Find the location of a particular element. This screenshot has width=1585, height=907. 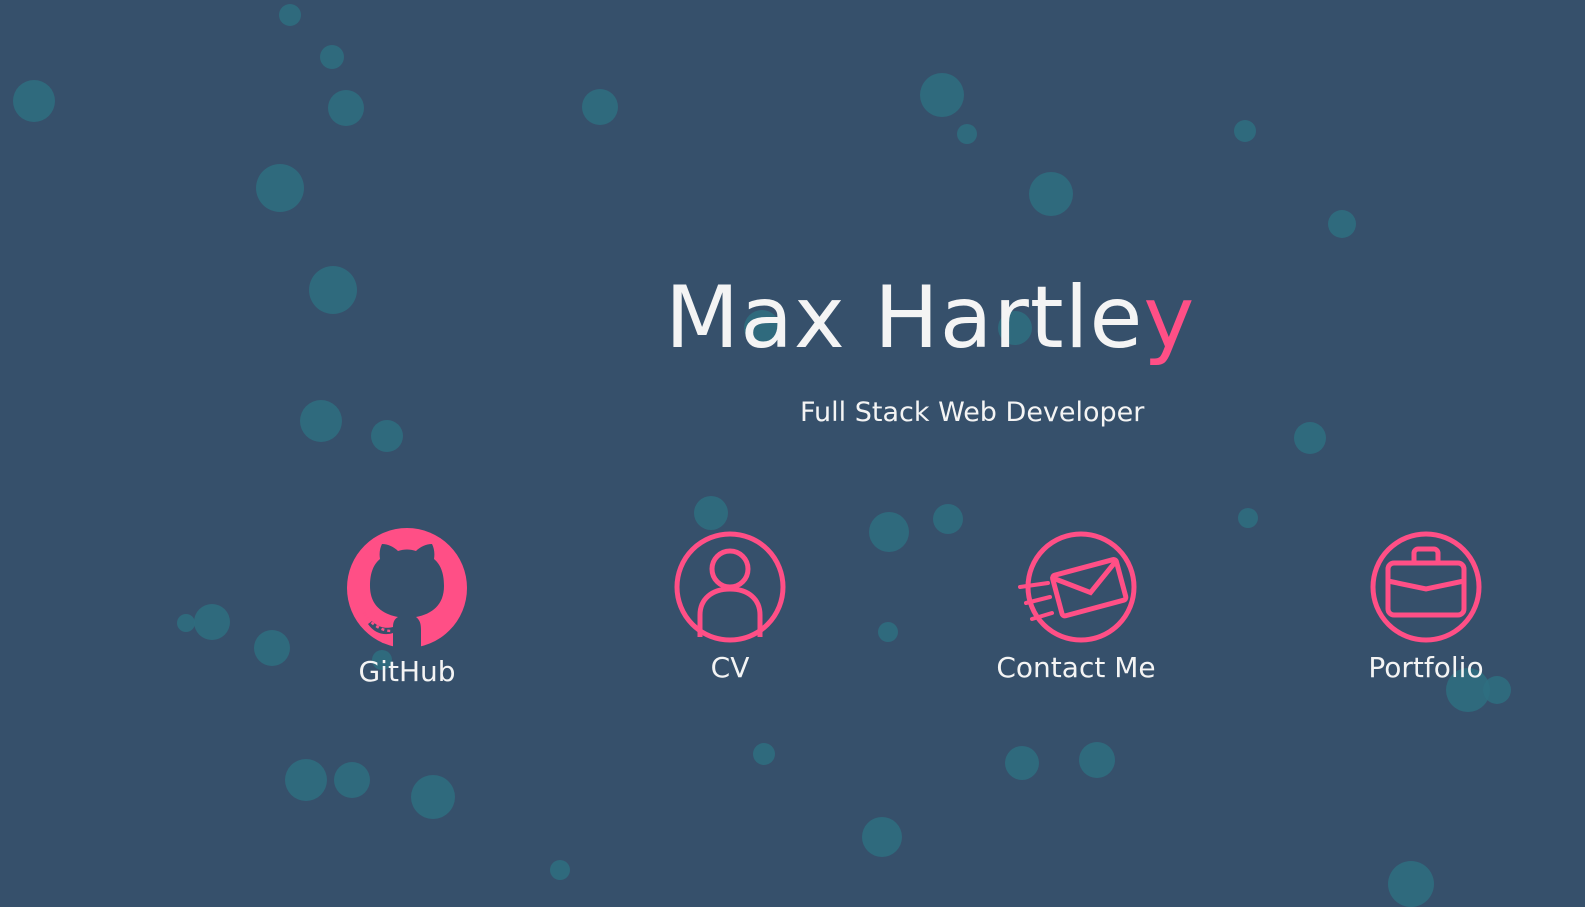

github-link: GitHub is located at coordinates (407, 608).